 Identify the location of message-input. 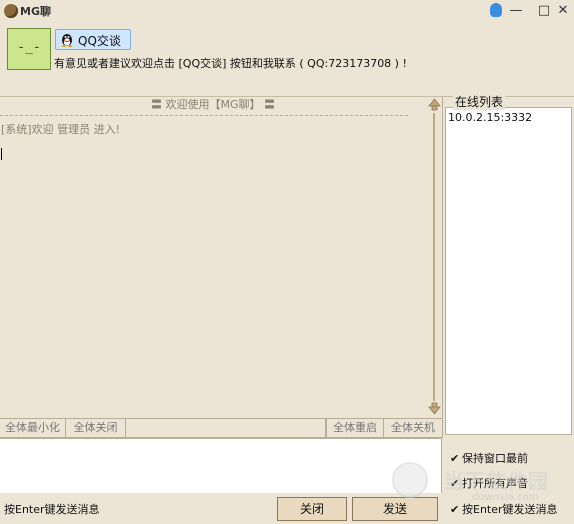
(221, 465).